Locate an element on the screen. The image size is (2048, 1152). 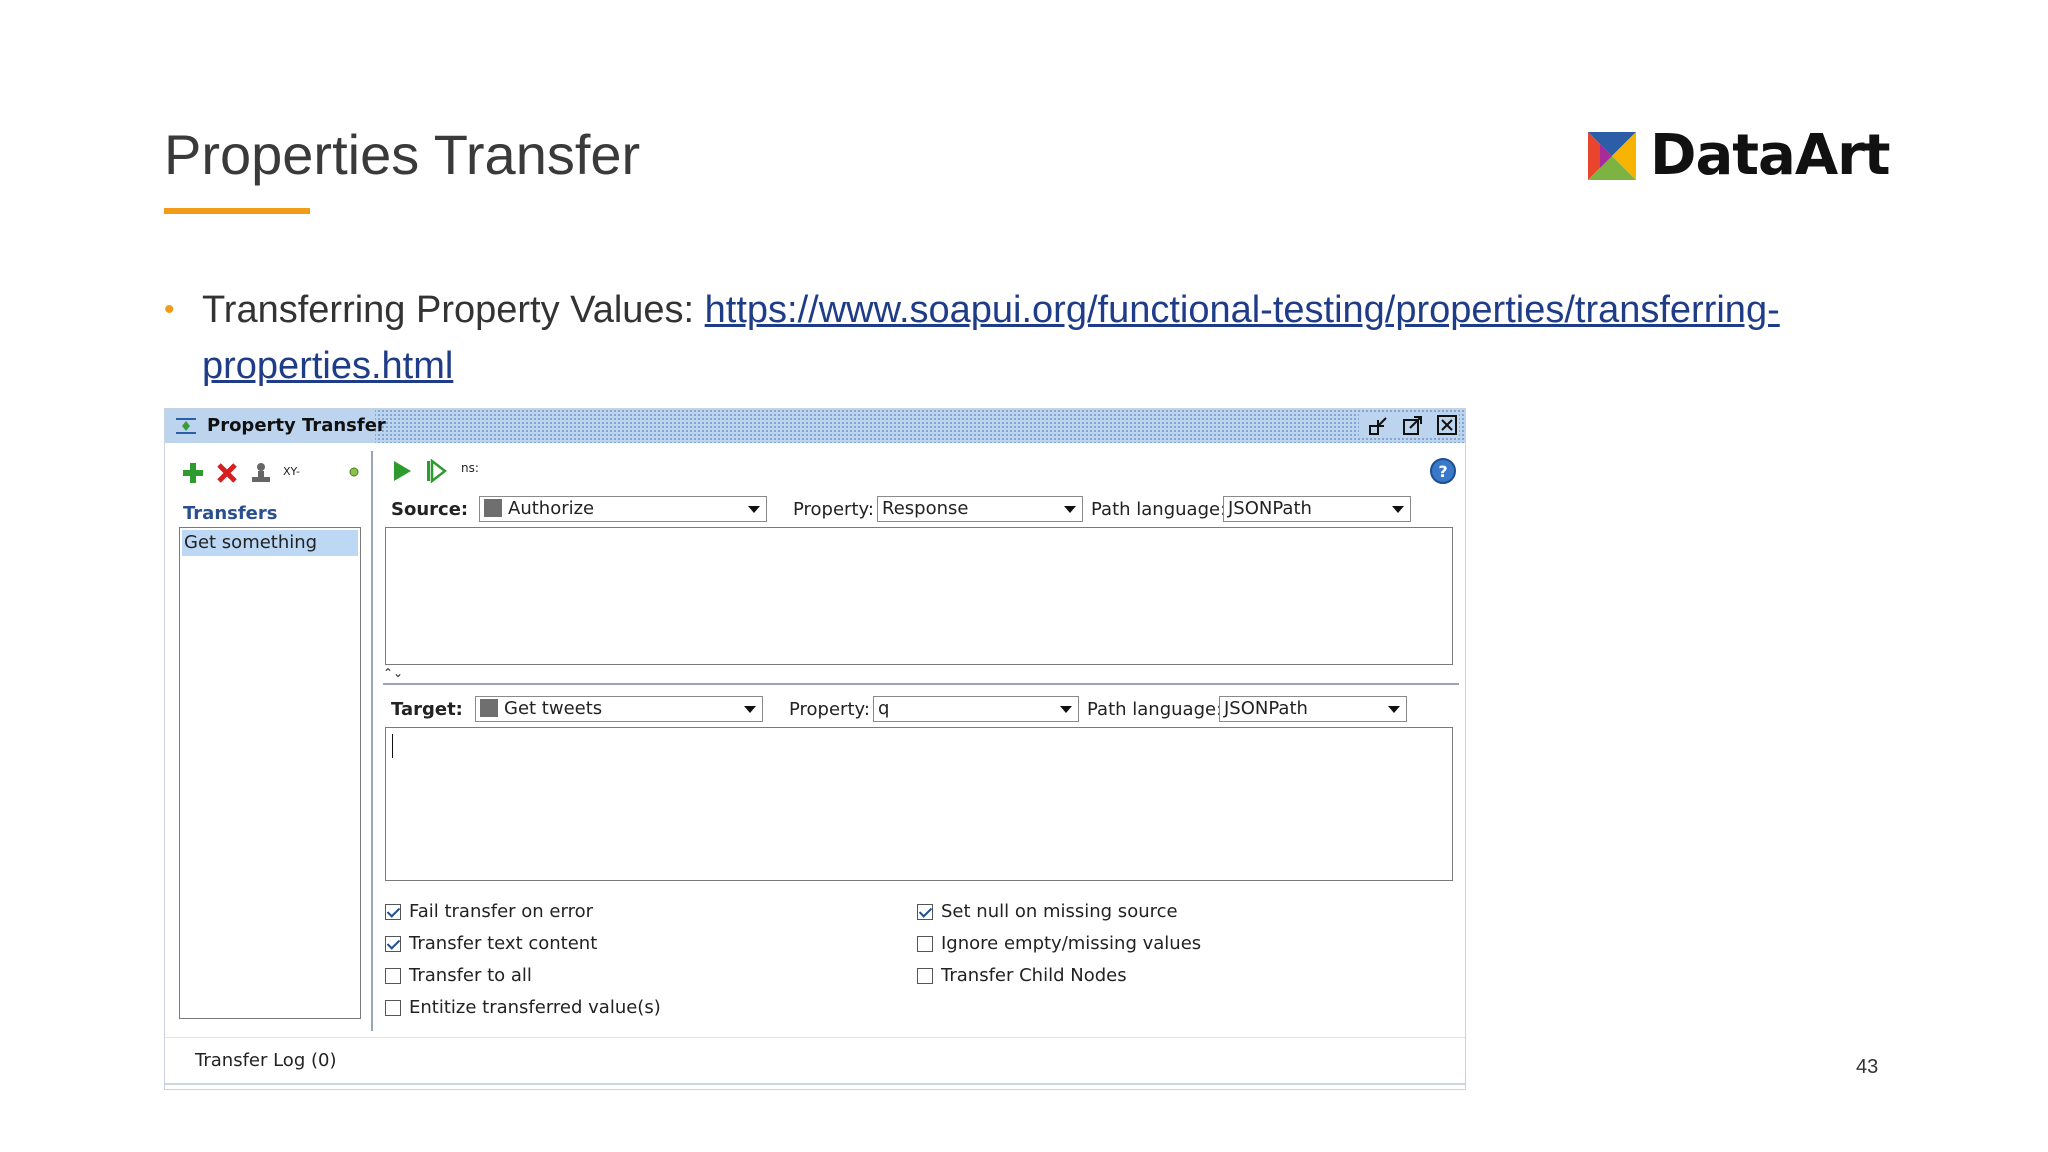
run-all-icon is located at coordinates (436, 471).